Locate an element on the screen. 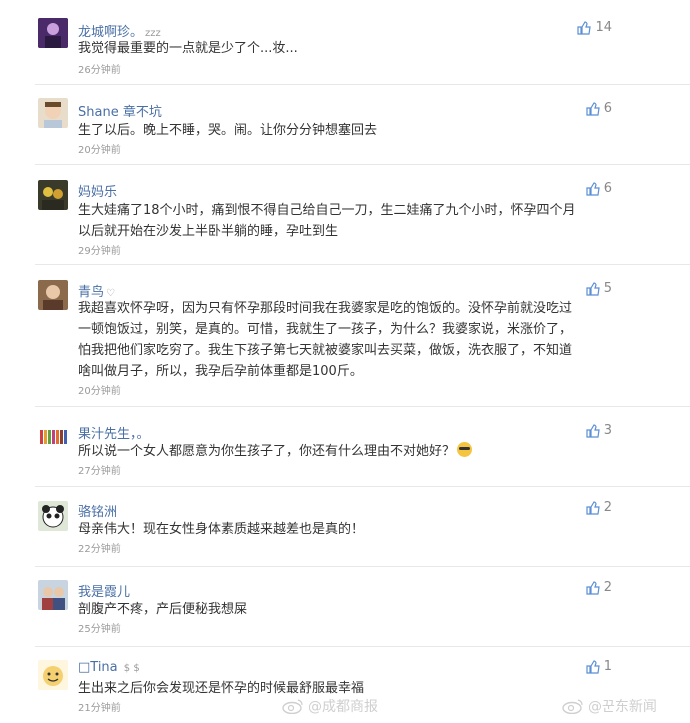 The width and height of the screenshot is (690, 723). comment-author: 我是霞儿 is located at coordinates (104, 590).